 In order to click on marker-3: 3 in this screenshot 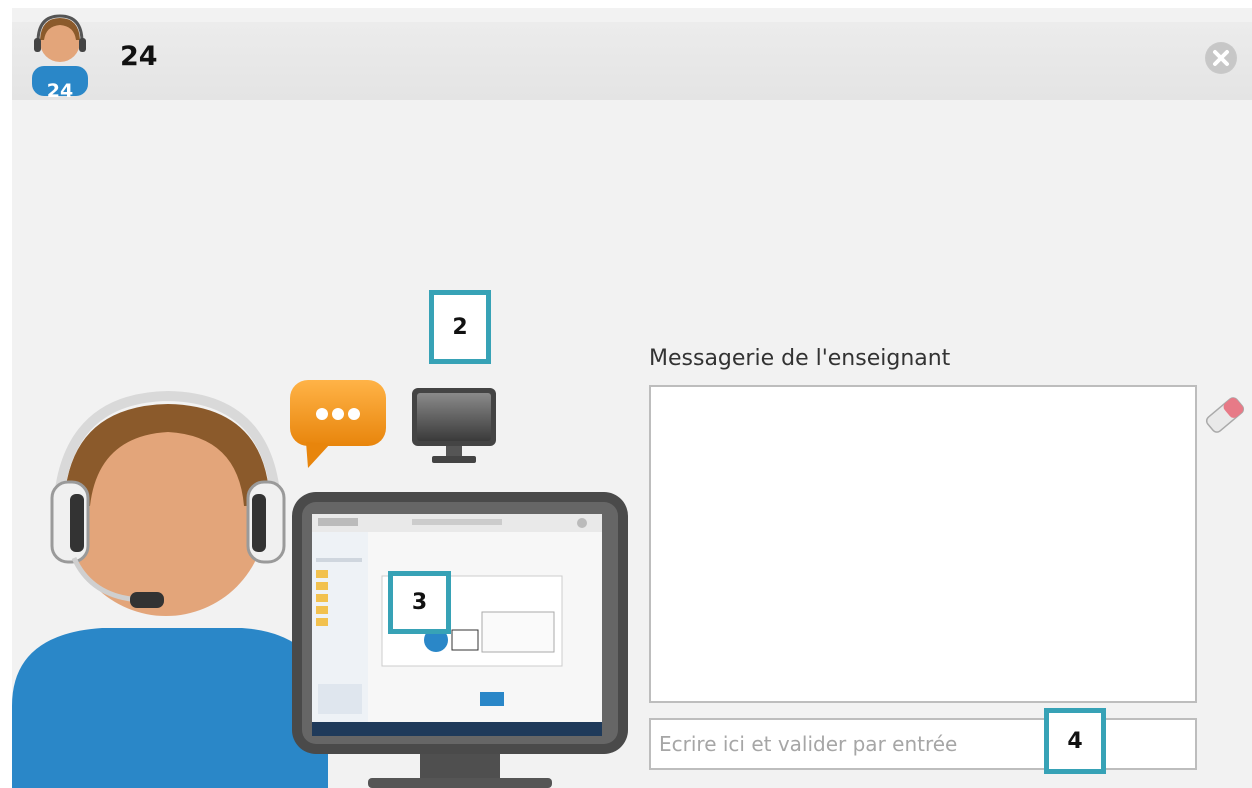, I will do `click(419, 602)`.